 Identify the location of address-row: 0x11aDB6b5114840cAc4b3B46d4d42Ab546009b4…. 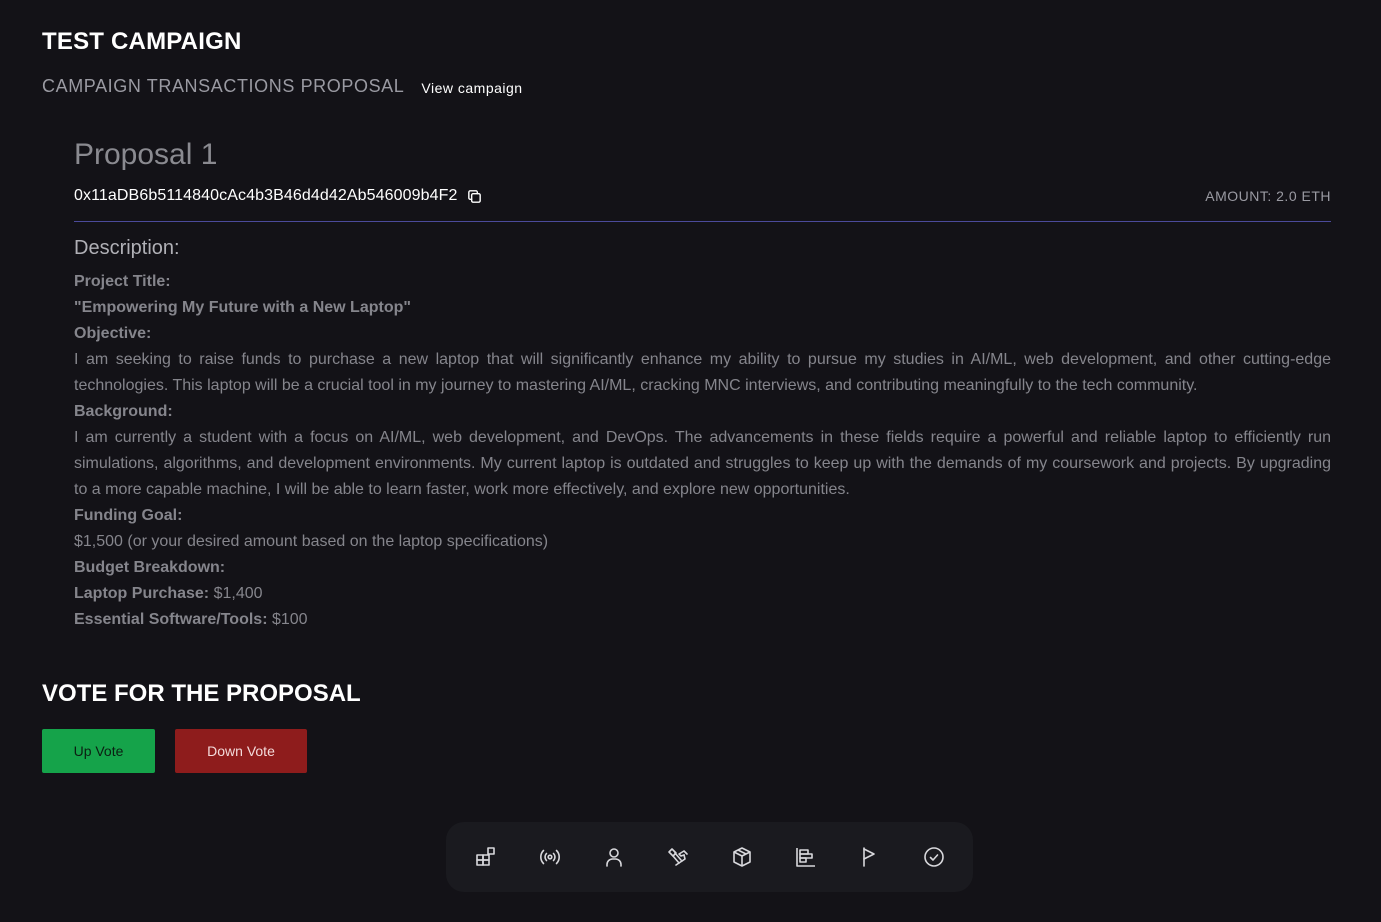
(702, 196).